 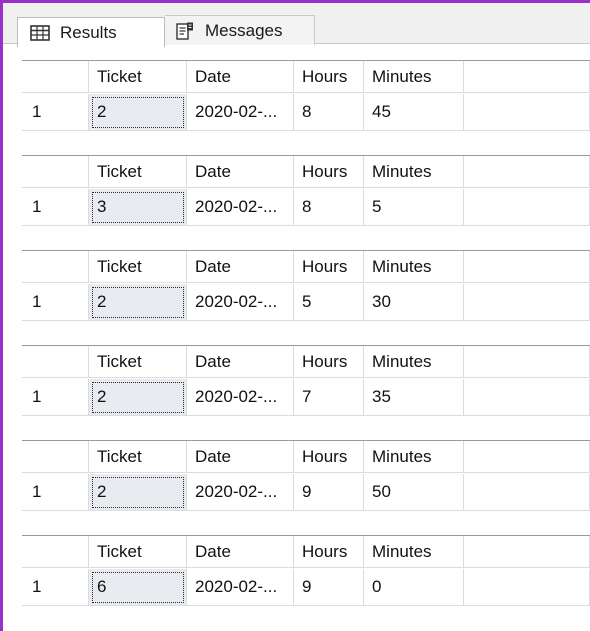 I want to click on tab-results-label: Results, so click(x=88, y=32).